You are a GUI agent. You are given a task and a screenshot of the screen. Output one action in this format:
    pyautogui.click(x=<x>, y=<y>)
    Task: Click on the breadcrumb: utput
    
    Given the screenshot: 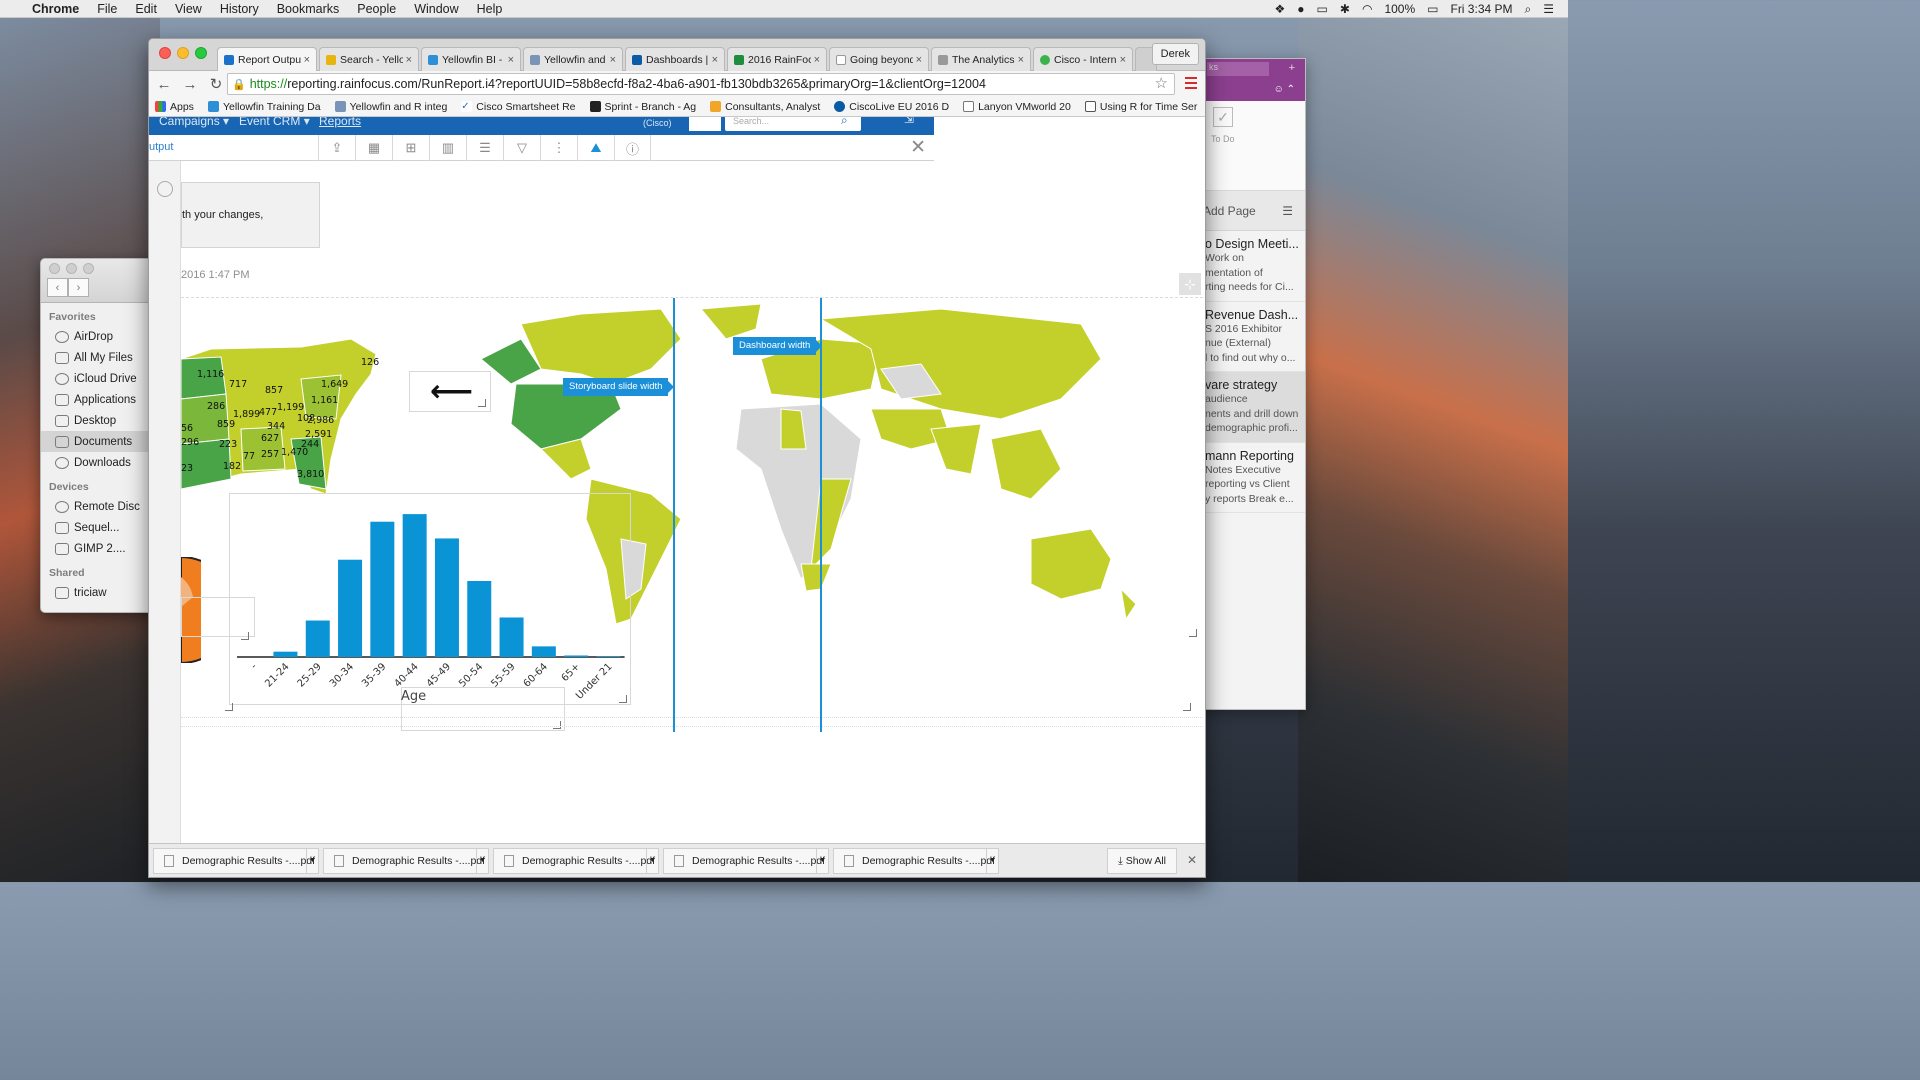 What is the action you would take?
    pyautogui.click(x=161, y=147)
    